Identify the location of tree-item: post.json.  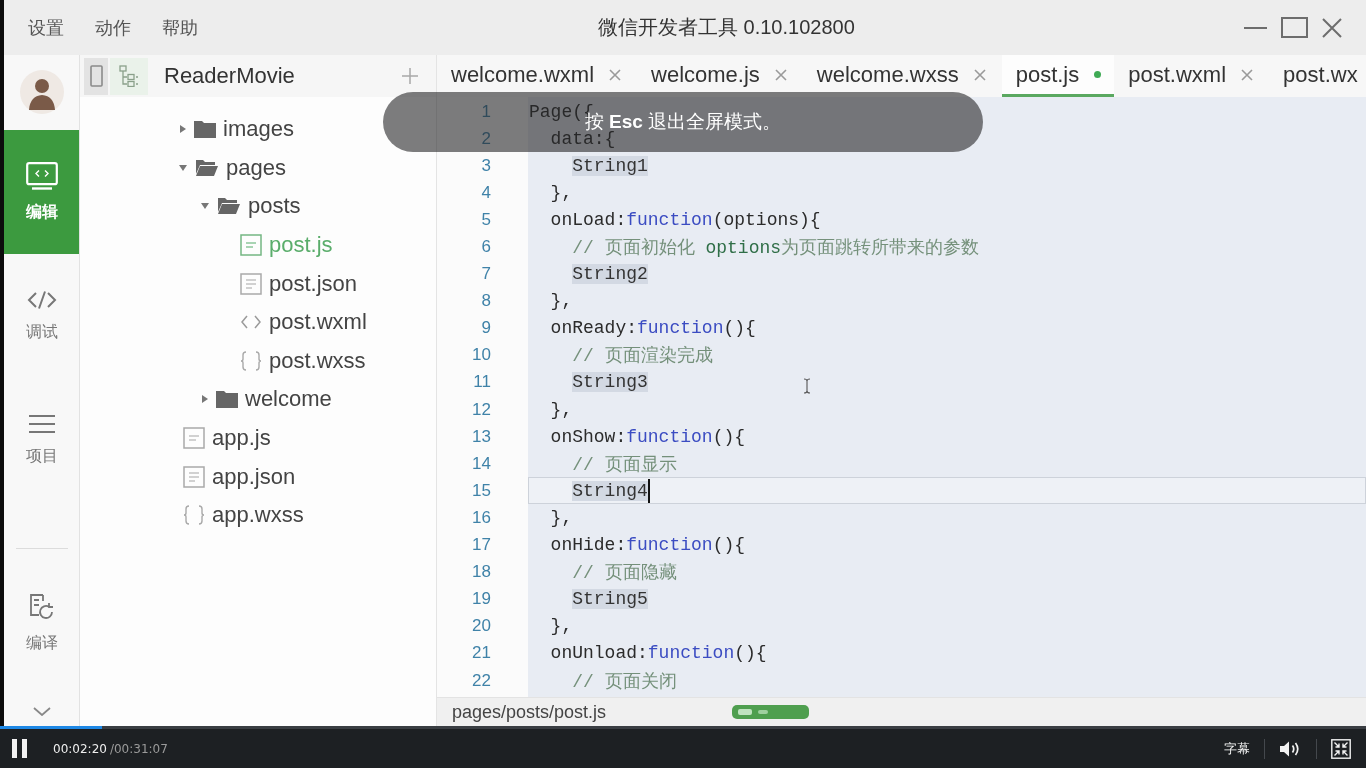
(290, 283).